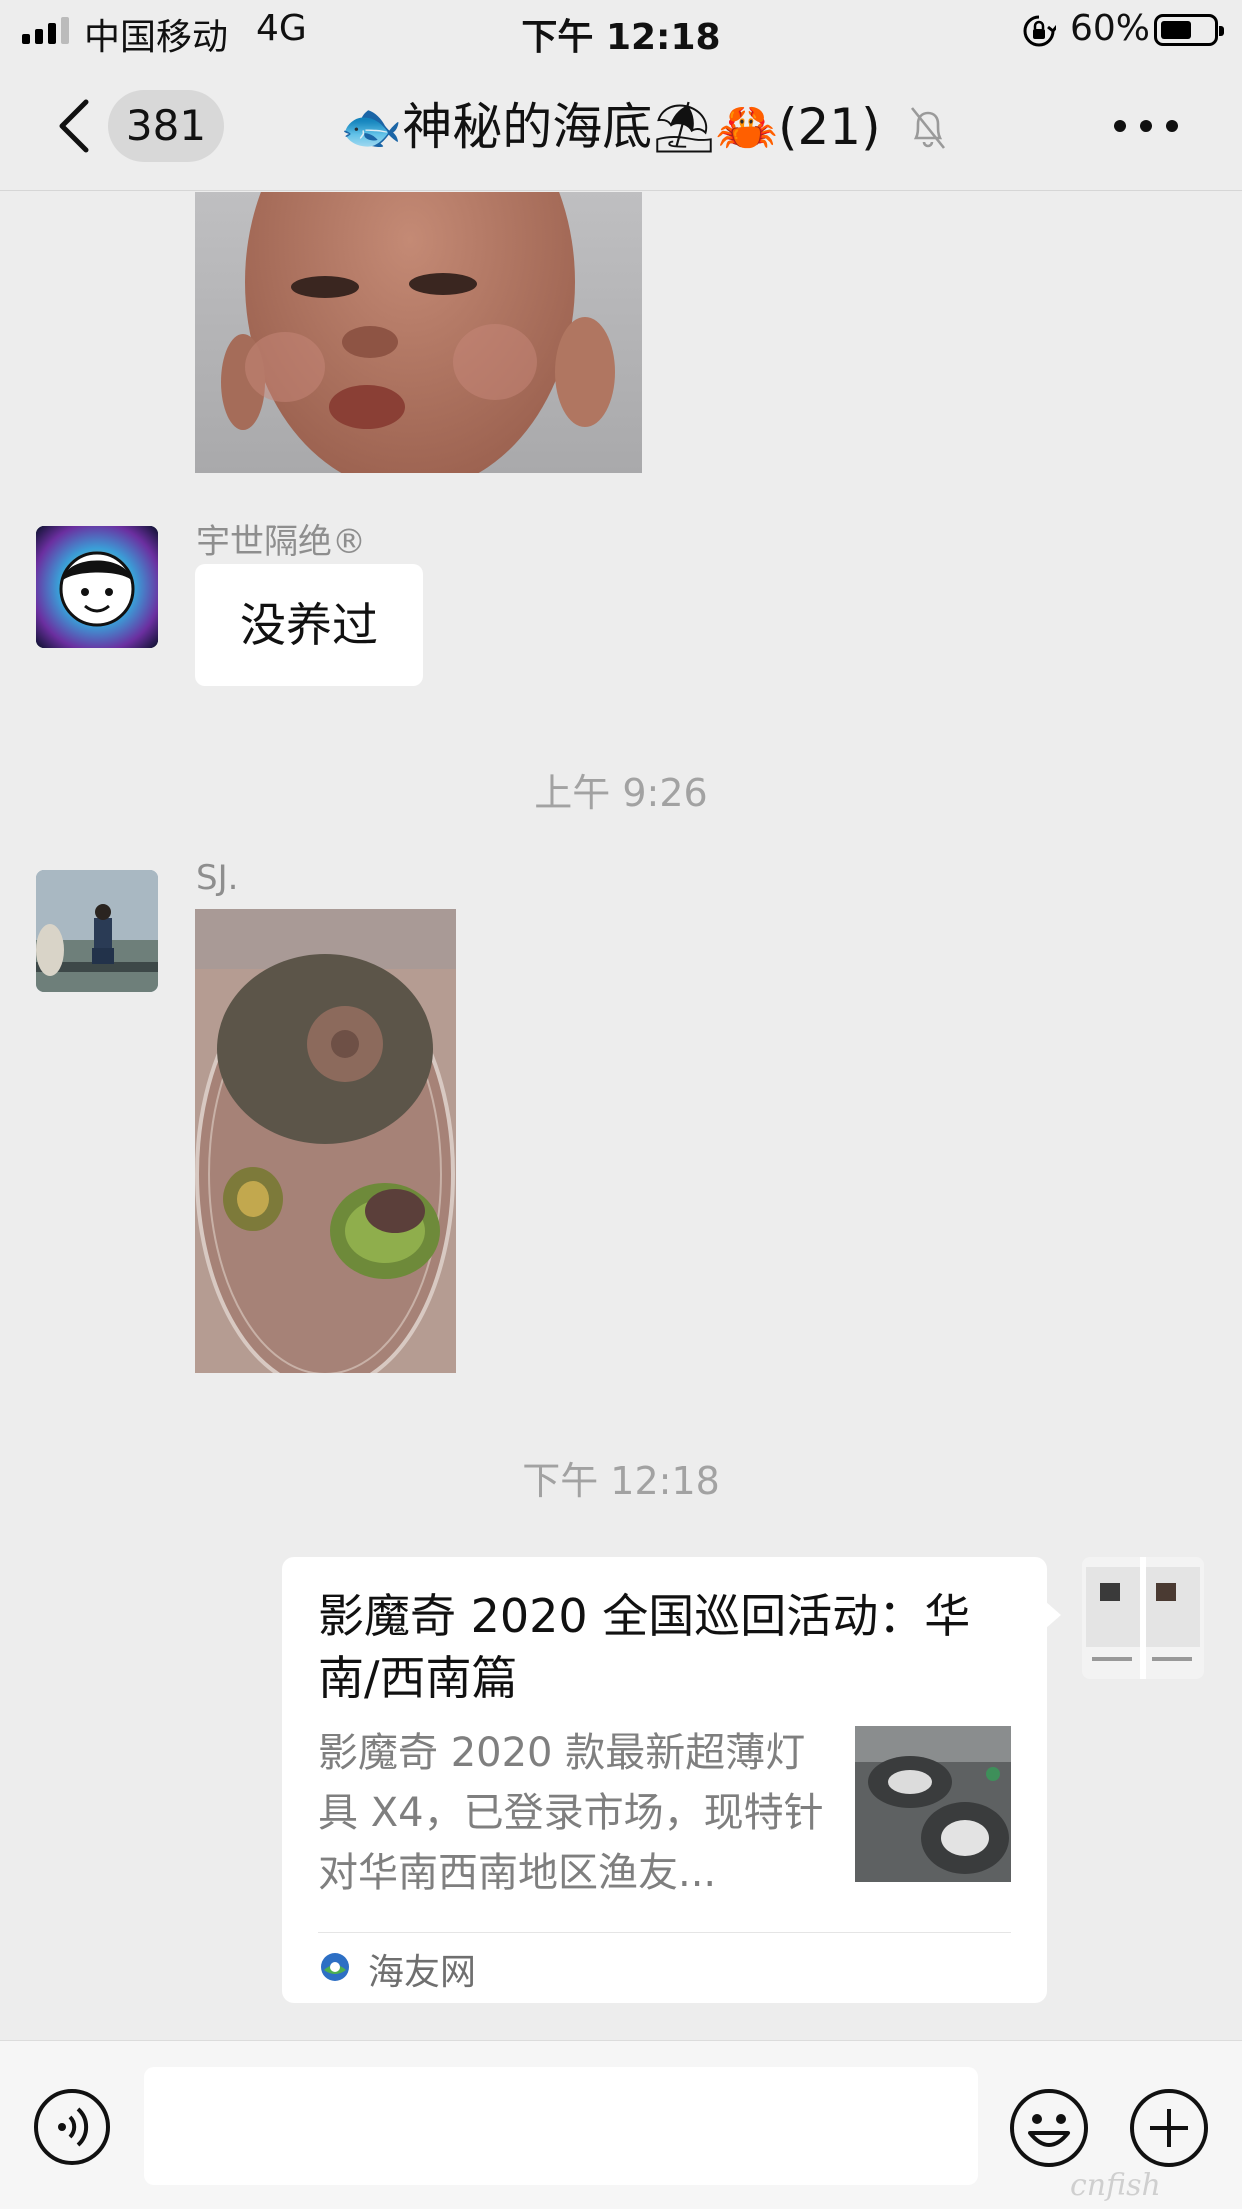 This screenshot has height=2209, width=1242. I want to click on emoji-icon, so click(1049, 2128).